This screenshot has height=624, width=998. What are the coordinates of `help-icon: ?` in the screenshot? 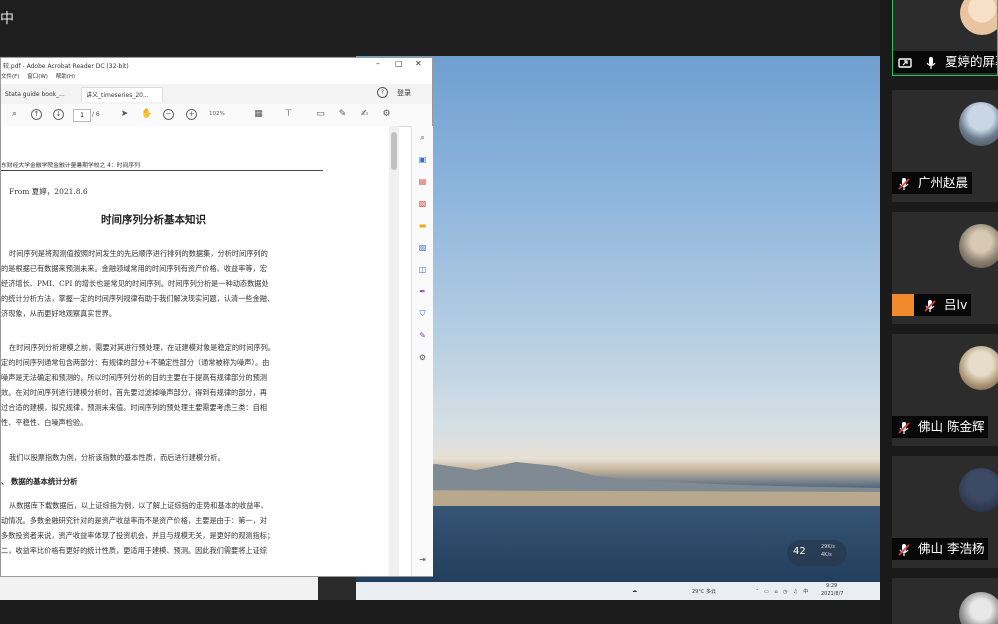 It's located at (382, 92).